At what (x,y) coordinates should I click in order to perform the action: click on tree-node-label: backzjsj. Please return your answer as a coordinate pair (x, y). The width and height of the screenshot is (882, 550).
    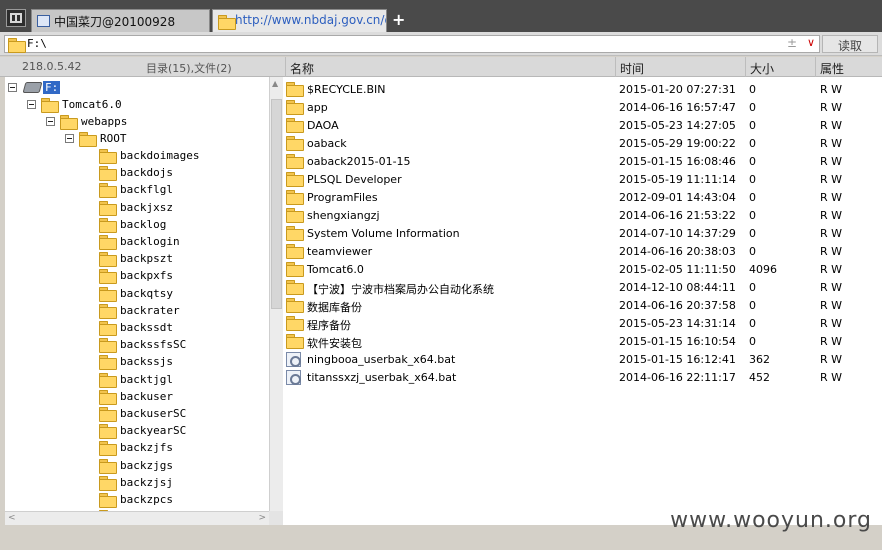
    Looking at the image, I should click on (146, 482).